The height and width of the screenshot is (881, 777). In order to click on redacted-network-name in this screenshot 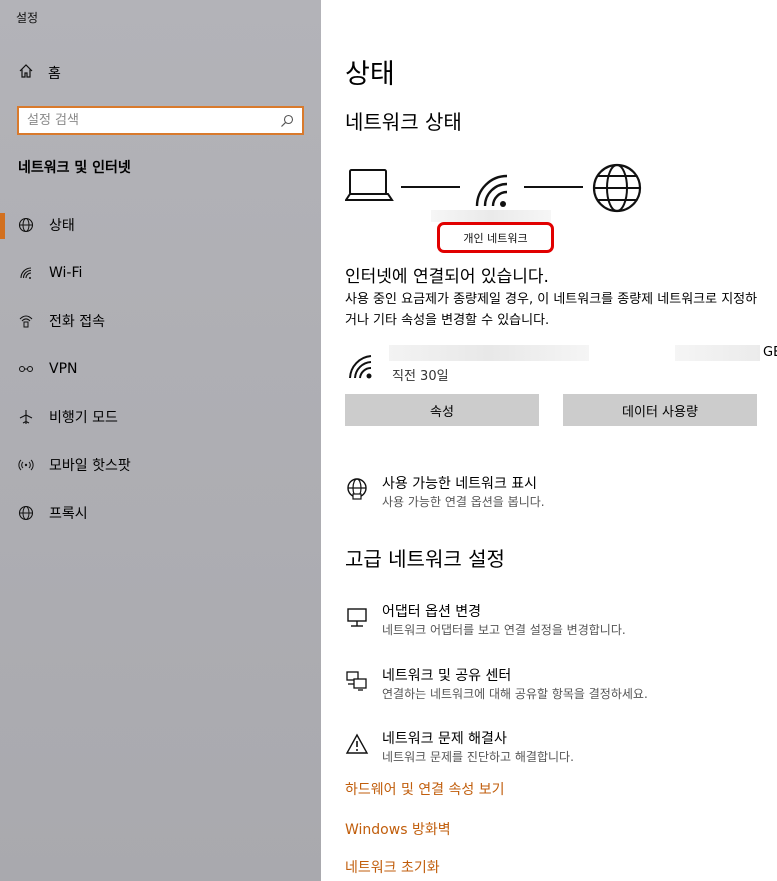, I will do `click(489, 353)`.